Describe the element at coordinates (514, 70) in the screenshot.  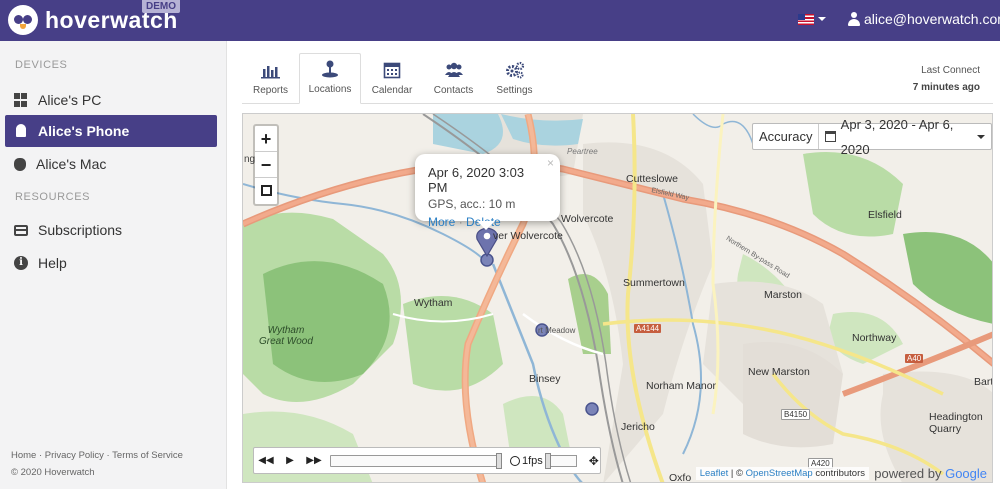
I see `gears-icon` at that location.